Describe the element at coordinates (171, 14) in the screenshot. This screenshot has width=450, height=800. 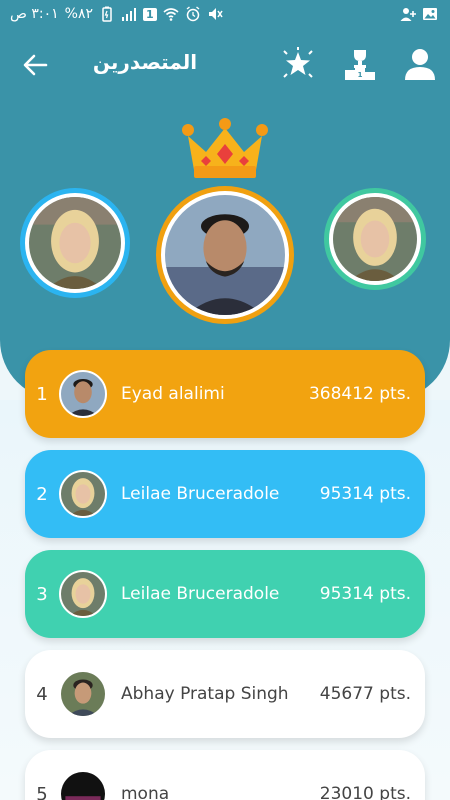
I see `wifi-icon` at that location.